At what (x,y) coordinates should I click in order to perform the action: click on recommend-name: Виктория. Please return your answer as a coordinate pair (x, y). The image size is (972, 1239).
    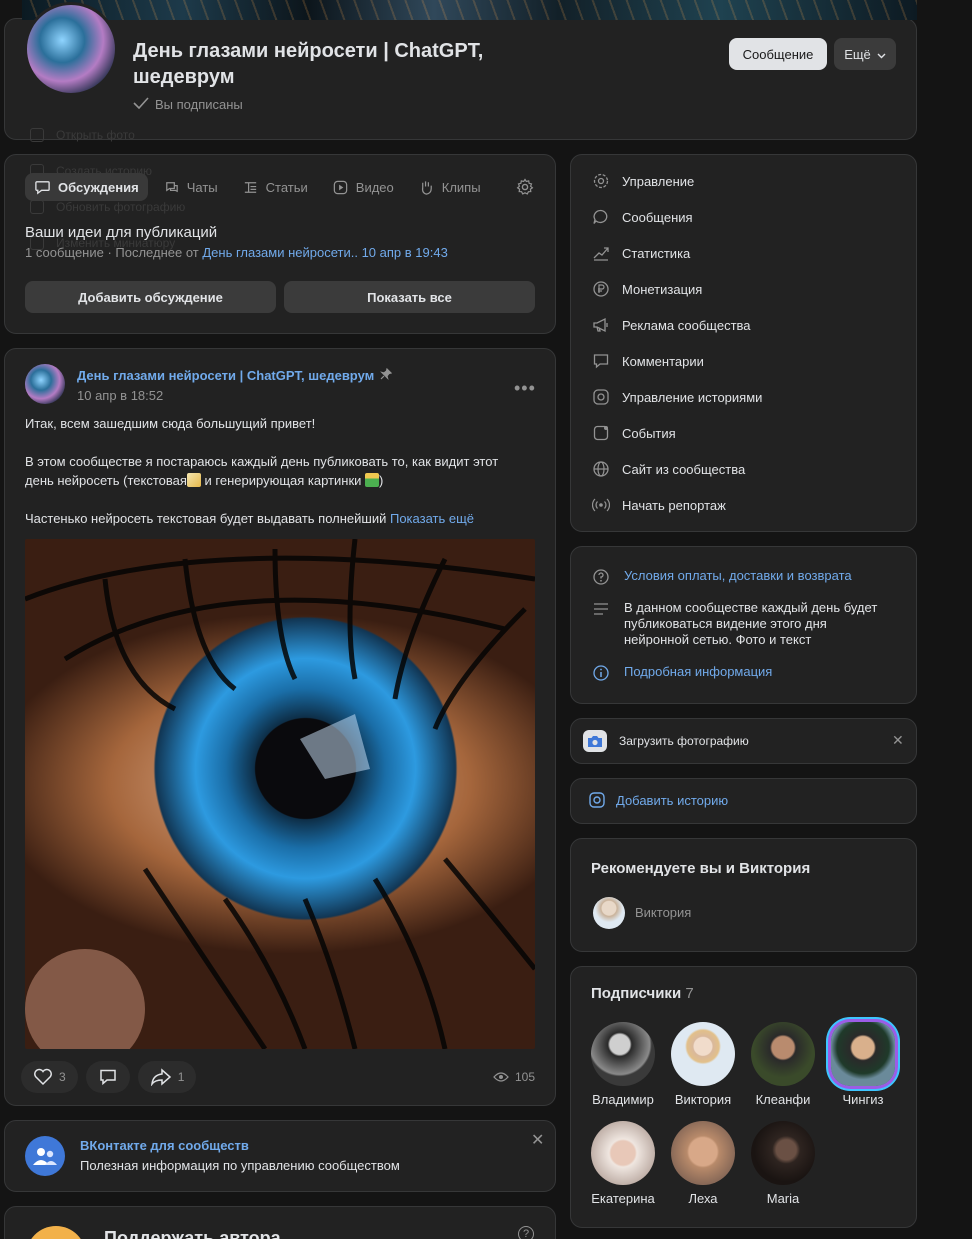
    Looking at the image, I should click on (663, 912).